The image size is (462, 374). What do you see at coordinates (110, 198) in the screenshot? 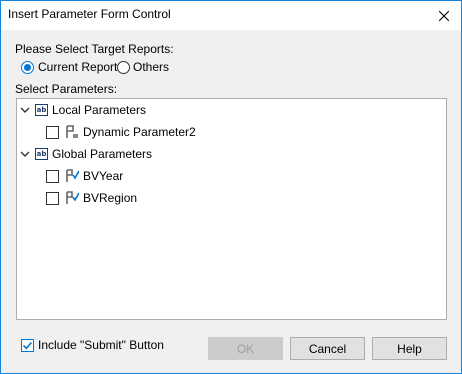
I see `parameter-label: BVRegion` at bounding box center [110, 198].